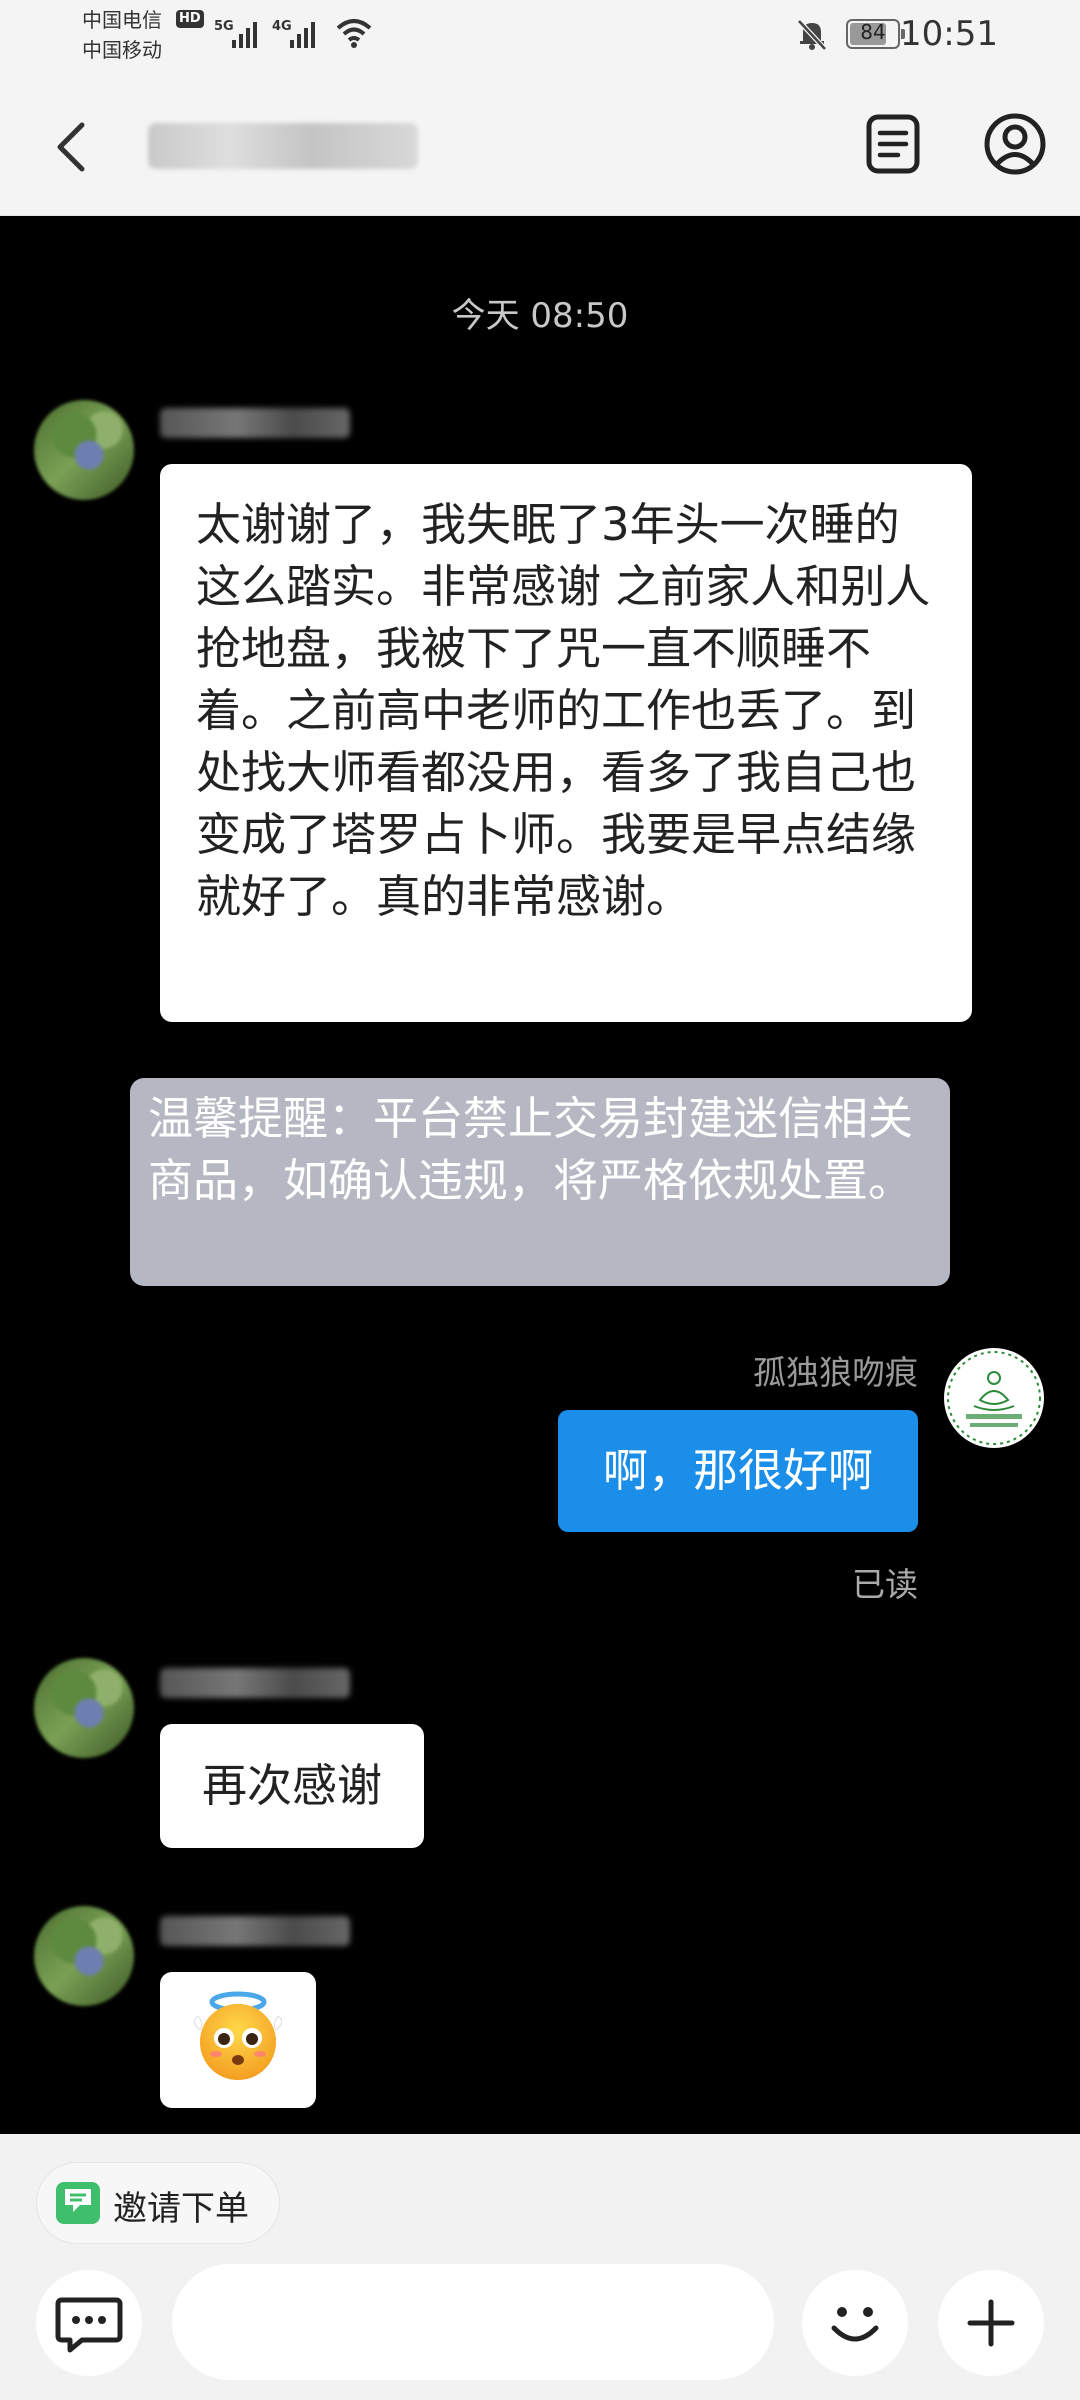 Image resolution: width=1080 pixels, height=2400 pixels. What do you see at coordinates (354, 33) in the screenshot?
I see `wifi-icon` at bounding box center [354, 33].